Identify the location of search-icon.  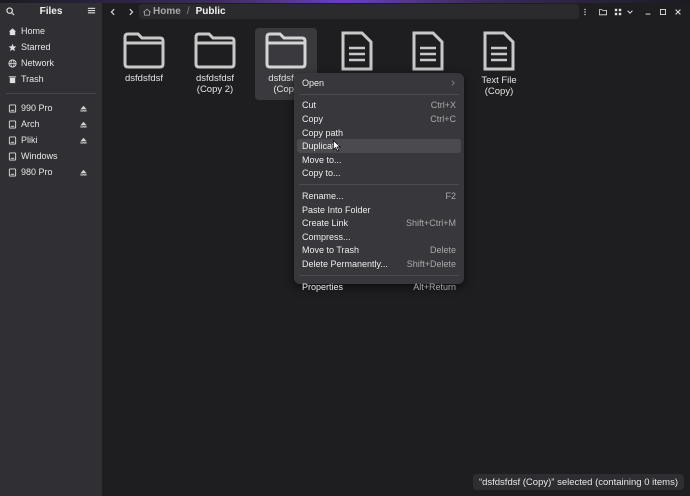
(10, 11).